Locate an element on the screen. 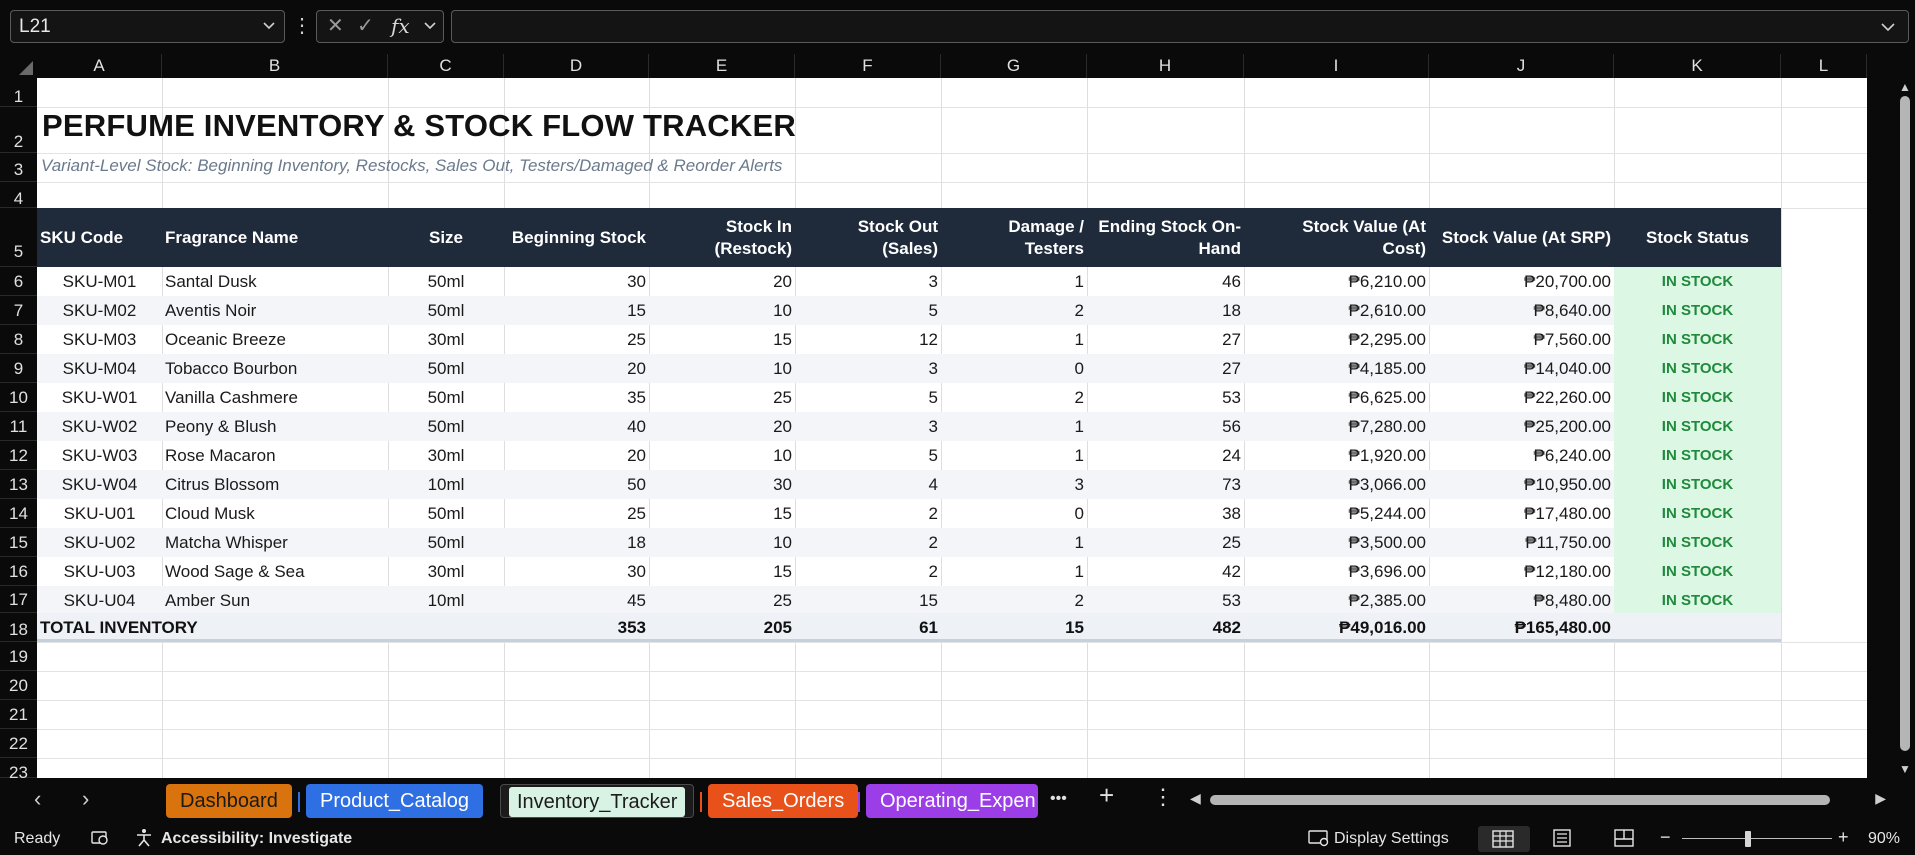  column-header-b: B is located at coordinates (275, 66).